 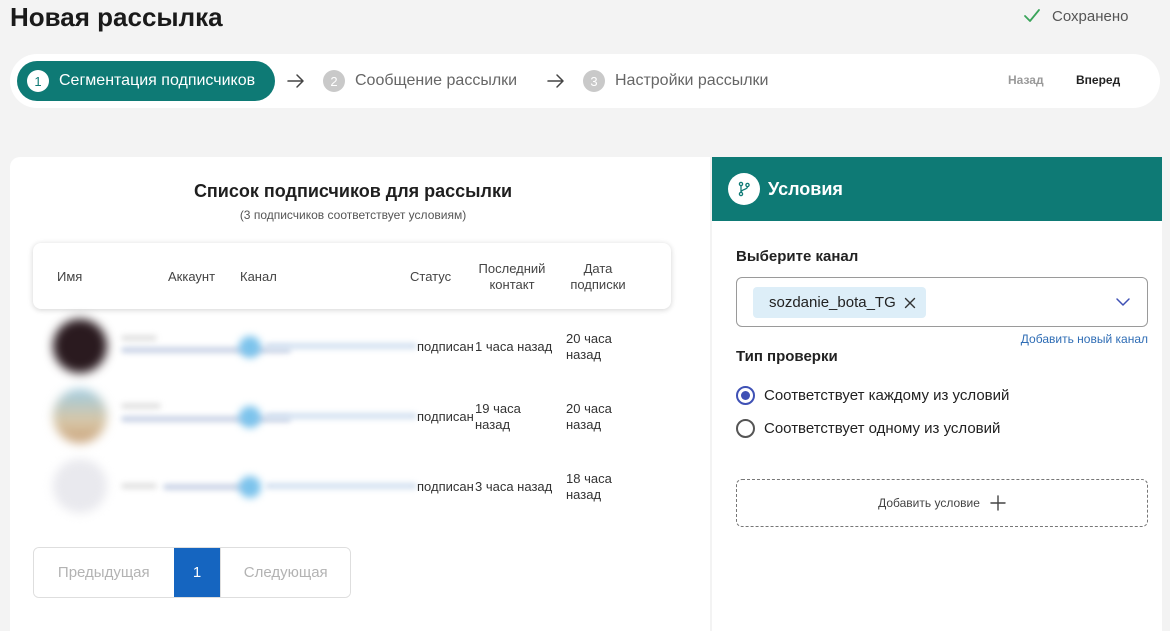 I want to click on saved-status: Сохранено, so click(x=1075, y=16).